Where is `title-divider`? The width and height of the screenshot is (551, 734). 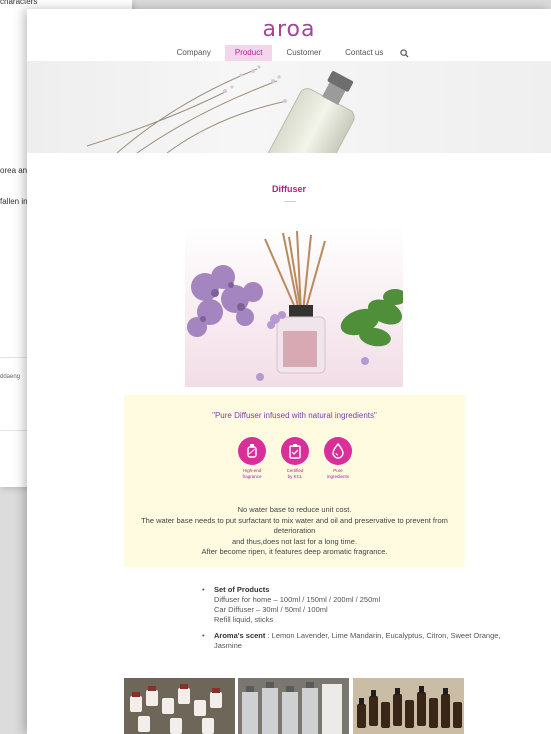
title-divider is located at coordinates (290, 201).